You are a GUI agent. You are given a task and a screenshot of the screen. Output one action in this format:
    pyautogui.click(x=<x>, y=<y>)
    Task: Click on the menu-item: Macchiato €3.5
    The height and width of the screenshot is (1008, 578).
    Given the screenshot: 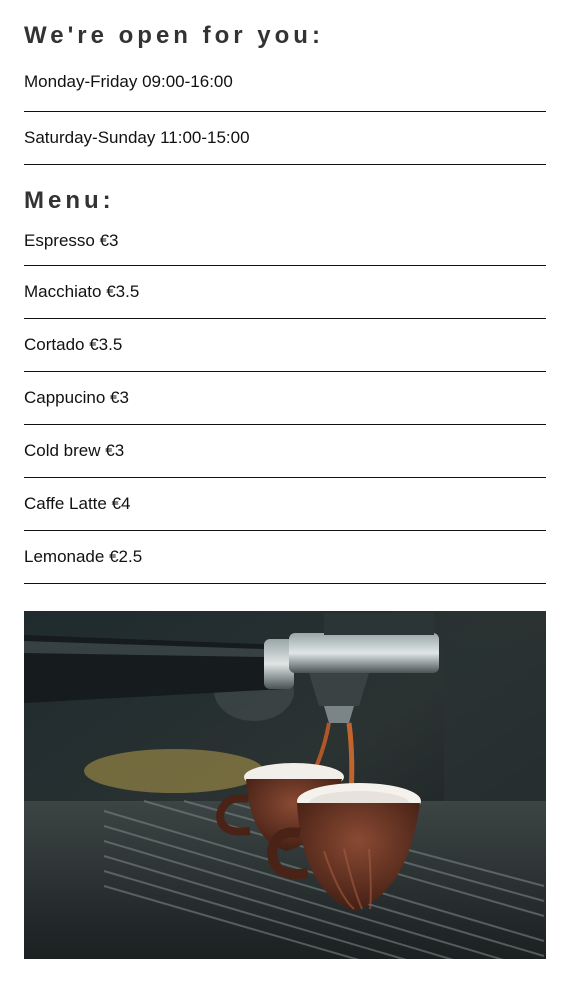 What is the action you would take?
    pyautogui.click(x=285, y=292)
    